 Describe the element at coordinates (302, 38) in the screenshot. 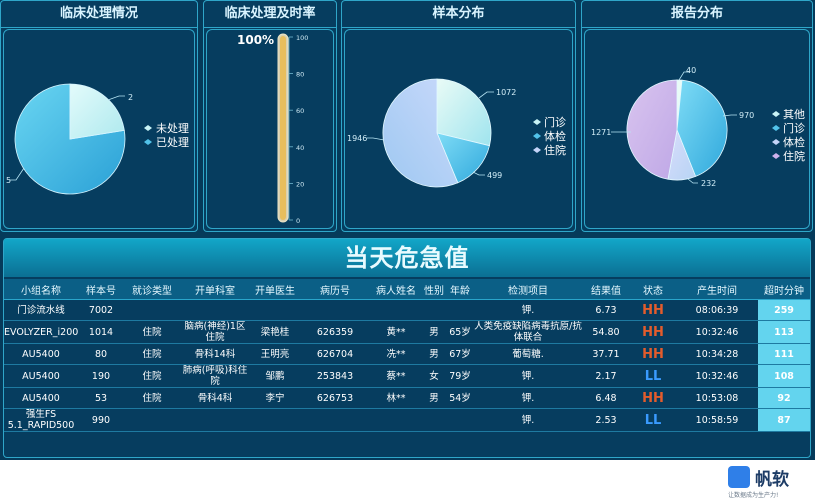

I see `gauge-tick-label: 100` at that location.